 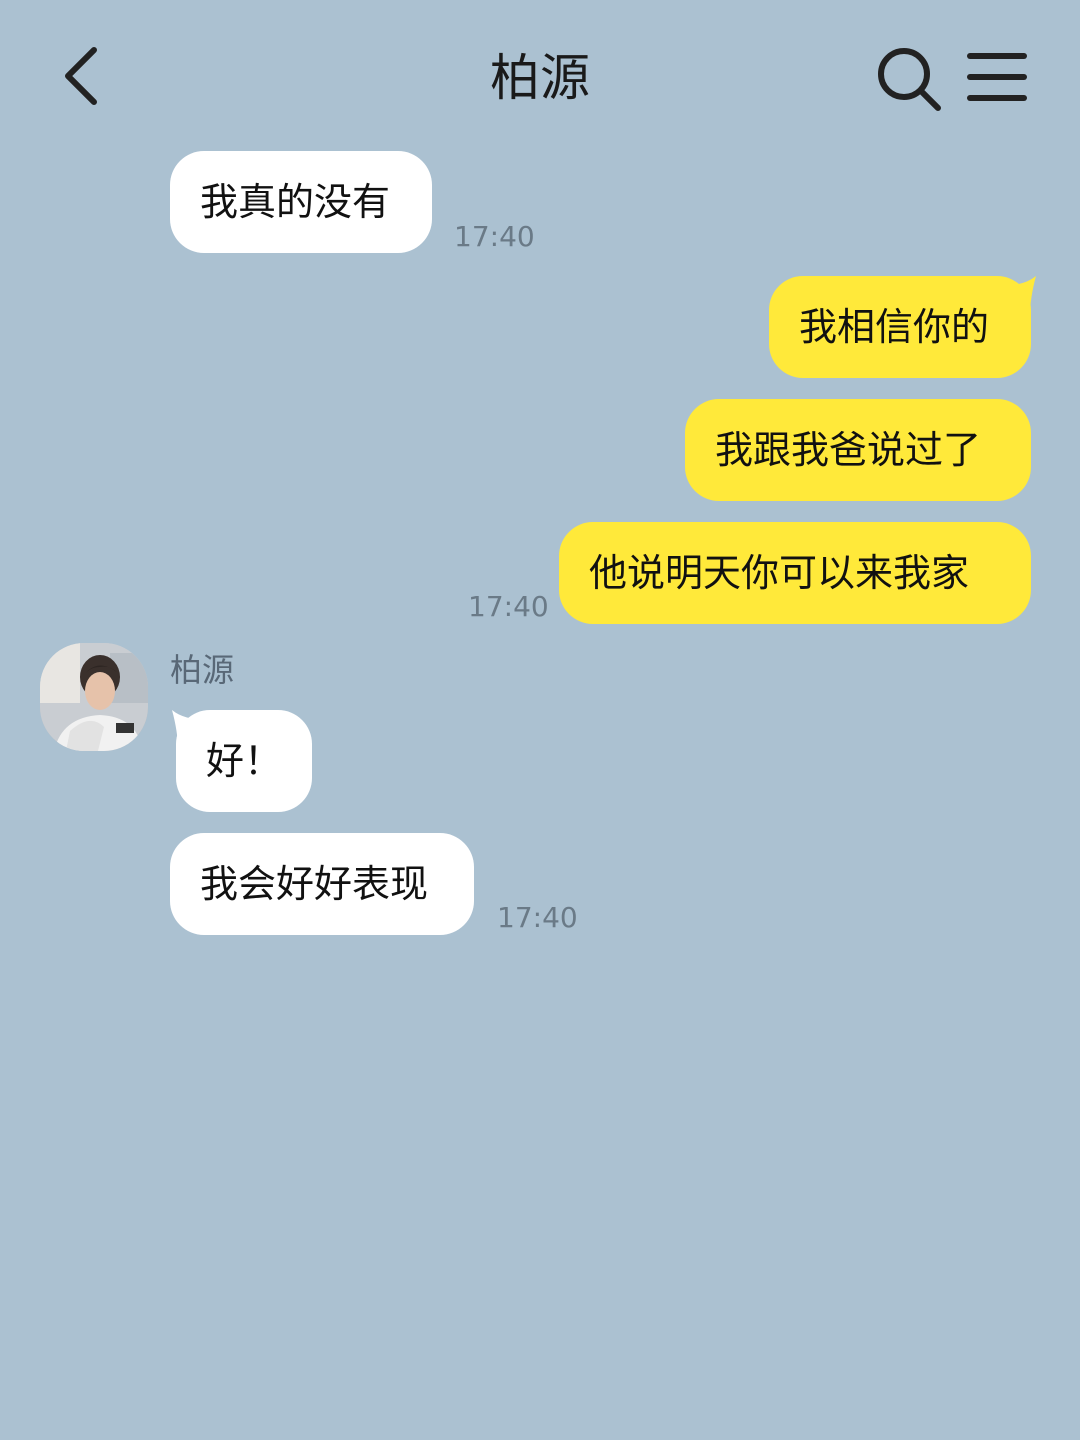 I want to click on message-text: 他说明天你可以来我家, so click(x=779, y=573).